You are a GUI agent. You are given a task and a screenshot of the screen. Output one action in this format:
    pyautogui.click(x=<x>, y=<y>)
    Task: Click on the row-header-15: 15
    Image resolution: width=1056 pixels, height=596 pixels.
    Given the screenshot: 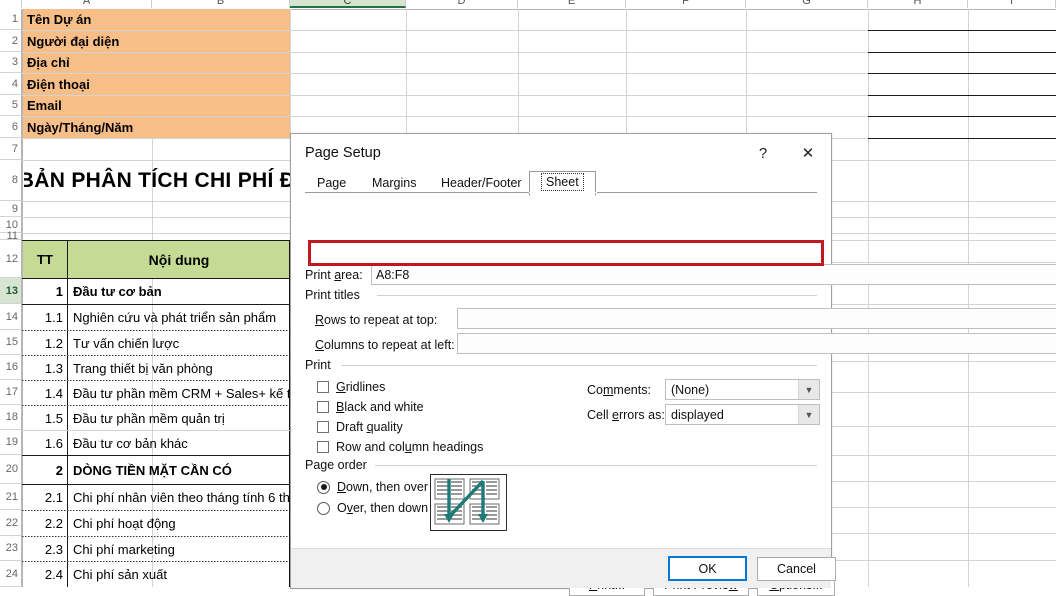 What is the action you would take?
    pyautogui.click(x=11, y=342)
    